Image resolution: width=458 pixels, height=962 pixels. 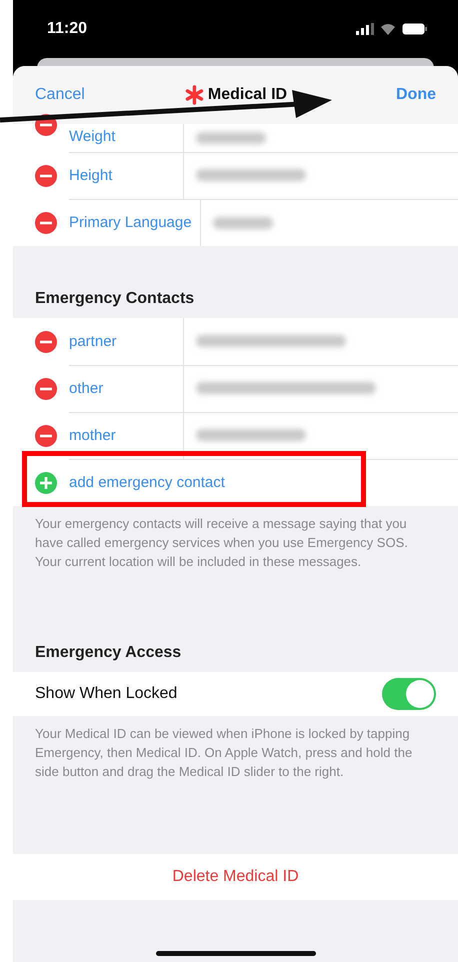 What do you see at coordinates (224, 753) in the screenshot?
I see `footer-note: Your Medical ID can be viewed when iPhone is locked by tapping Emergency, then Medical ID. On Apple Watch, press and hold the side button and drag the Medical ID slider to the right.` at bounding box center [224, 753].